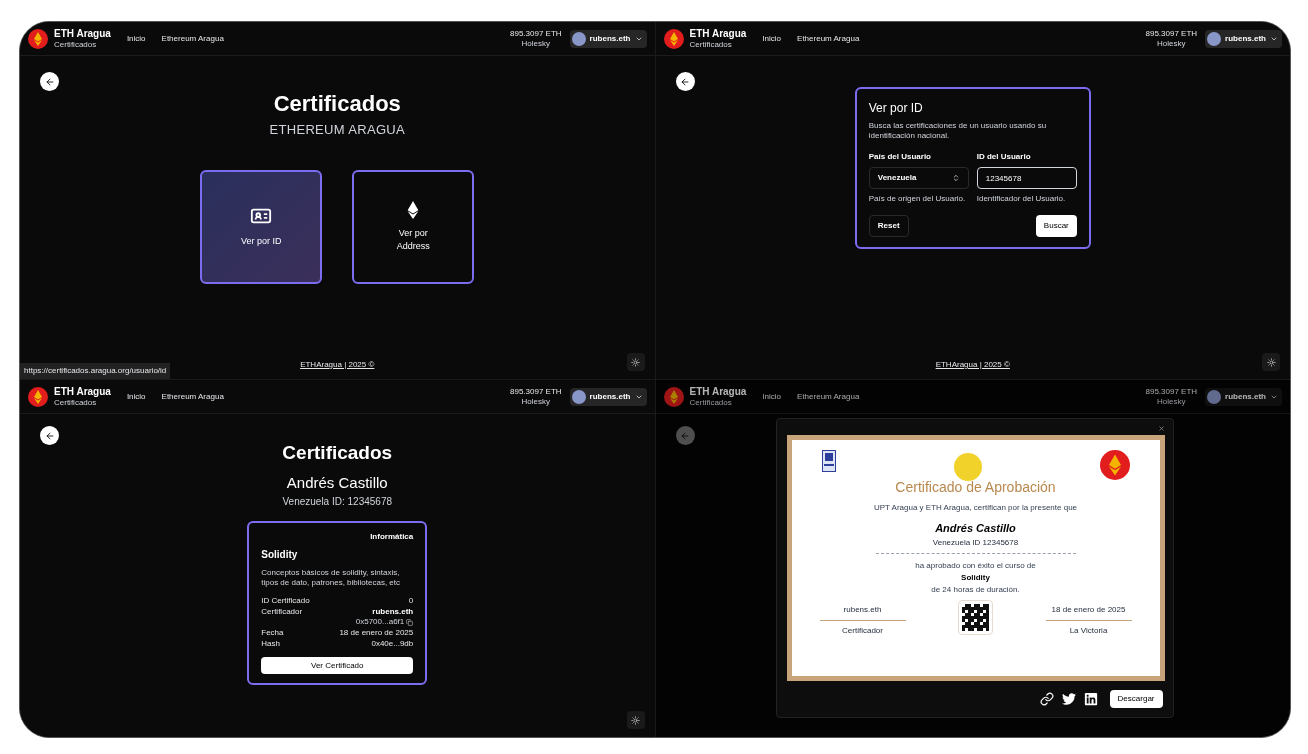  What do you see at coordinates (261, 226) in the screenshot?
I see `option-card: Ver por ID` at bounding box center [261, 226].